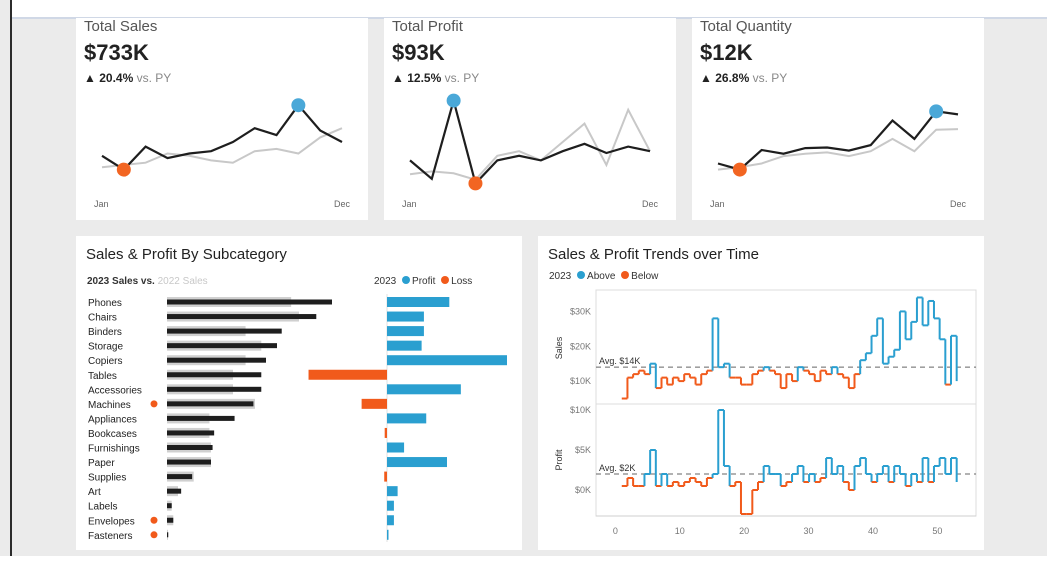 This screenshot has height=586, width=1047. I want to click on subcategory-label: Supplies, so click(107, 478).